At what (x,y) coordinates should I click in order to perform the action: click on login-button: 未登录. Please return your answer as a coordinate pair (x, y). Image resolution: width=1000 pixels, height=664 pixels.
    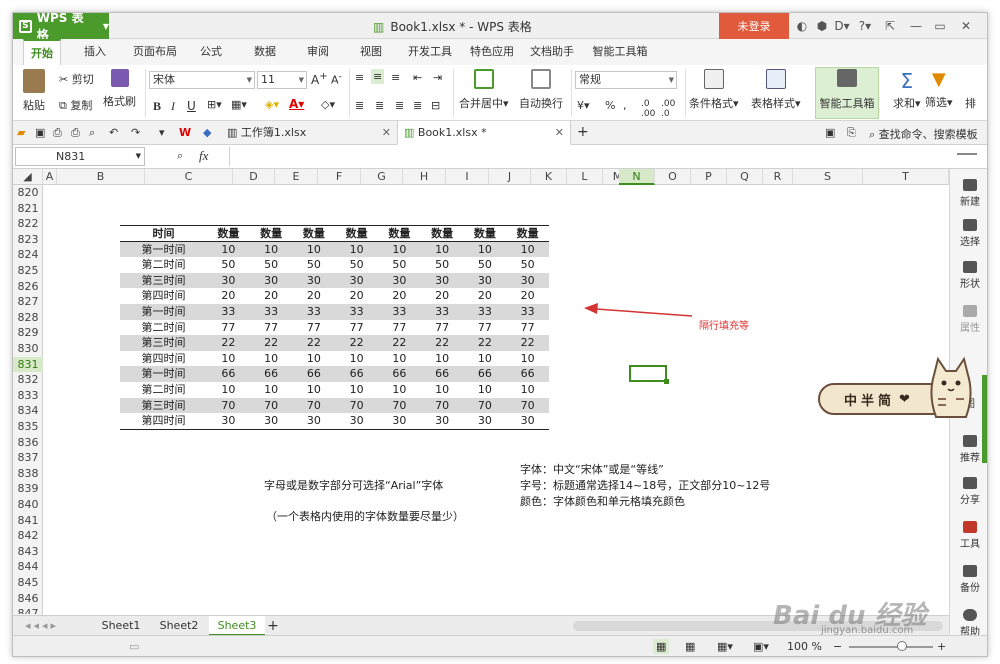
    Looking at the image, I should click on (754, 26).